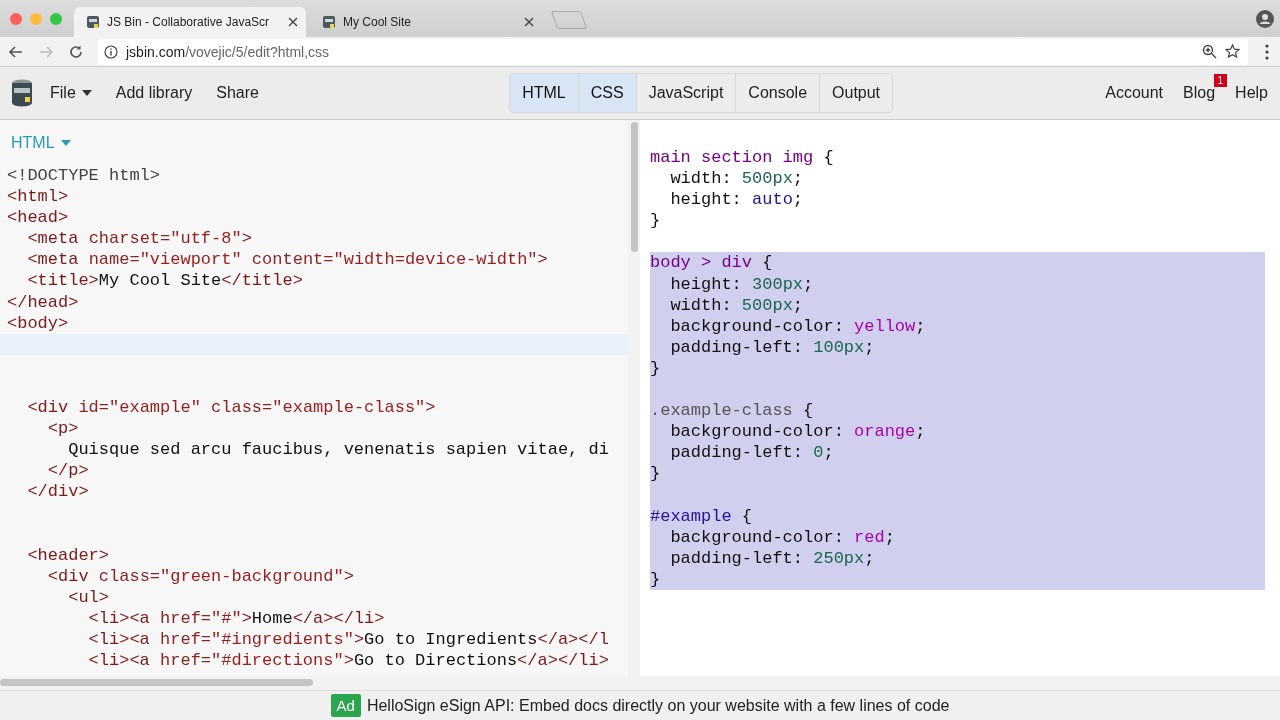 Image resolution: width=1280 pixels, height=720 pixels. I want to click on code-line: <header>, so click(68, 555).